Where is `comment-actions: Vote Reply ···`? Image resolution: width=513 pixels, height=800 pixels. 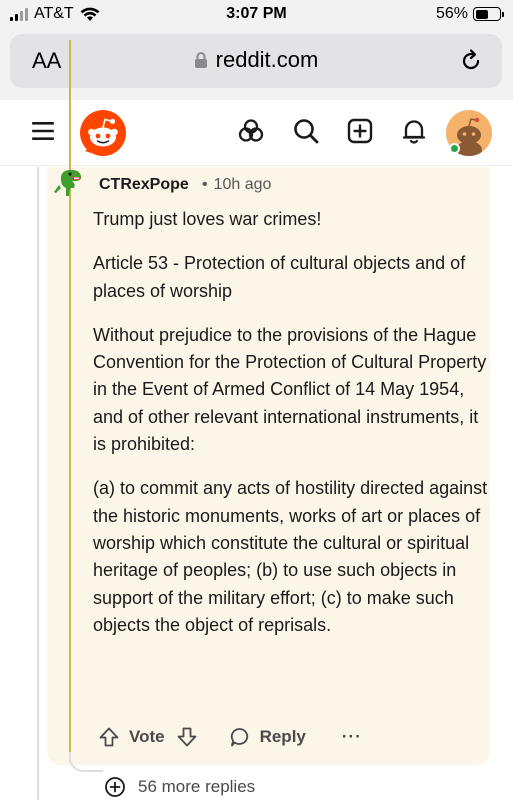
comment-actions: Vote Reply ··· is located at coordinates (230, 737).